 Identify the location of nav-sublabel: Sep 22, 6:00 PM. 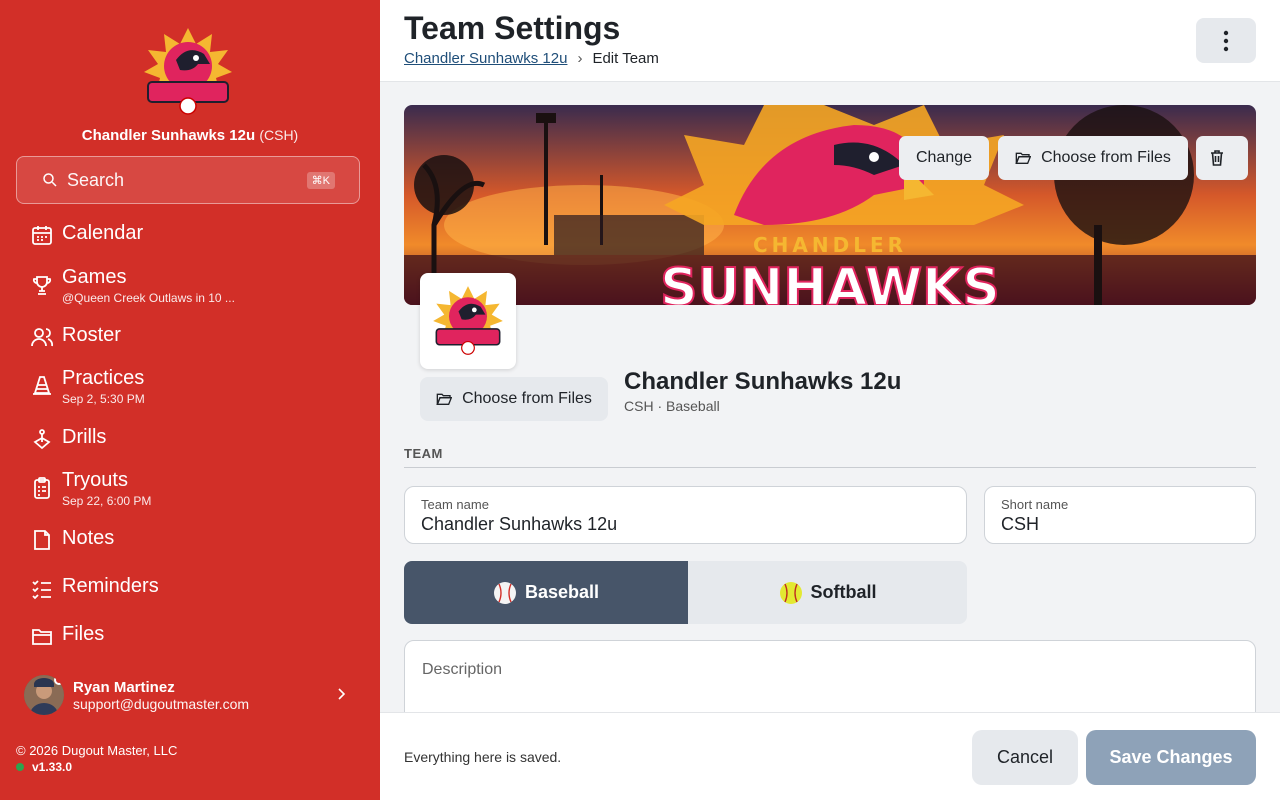
(107, 501).